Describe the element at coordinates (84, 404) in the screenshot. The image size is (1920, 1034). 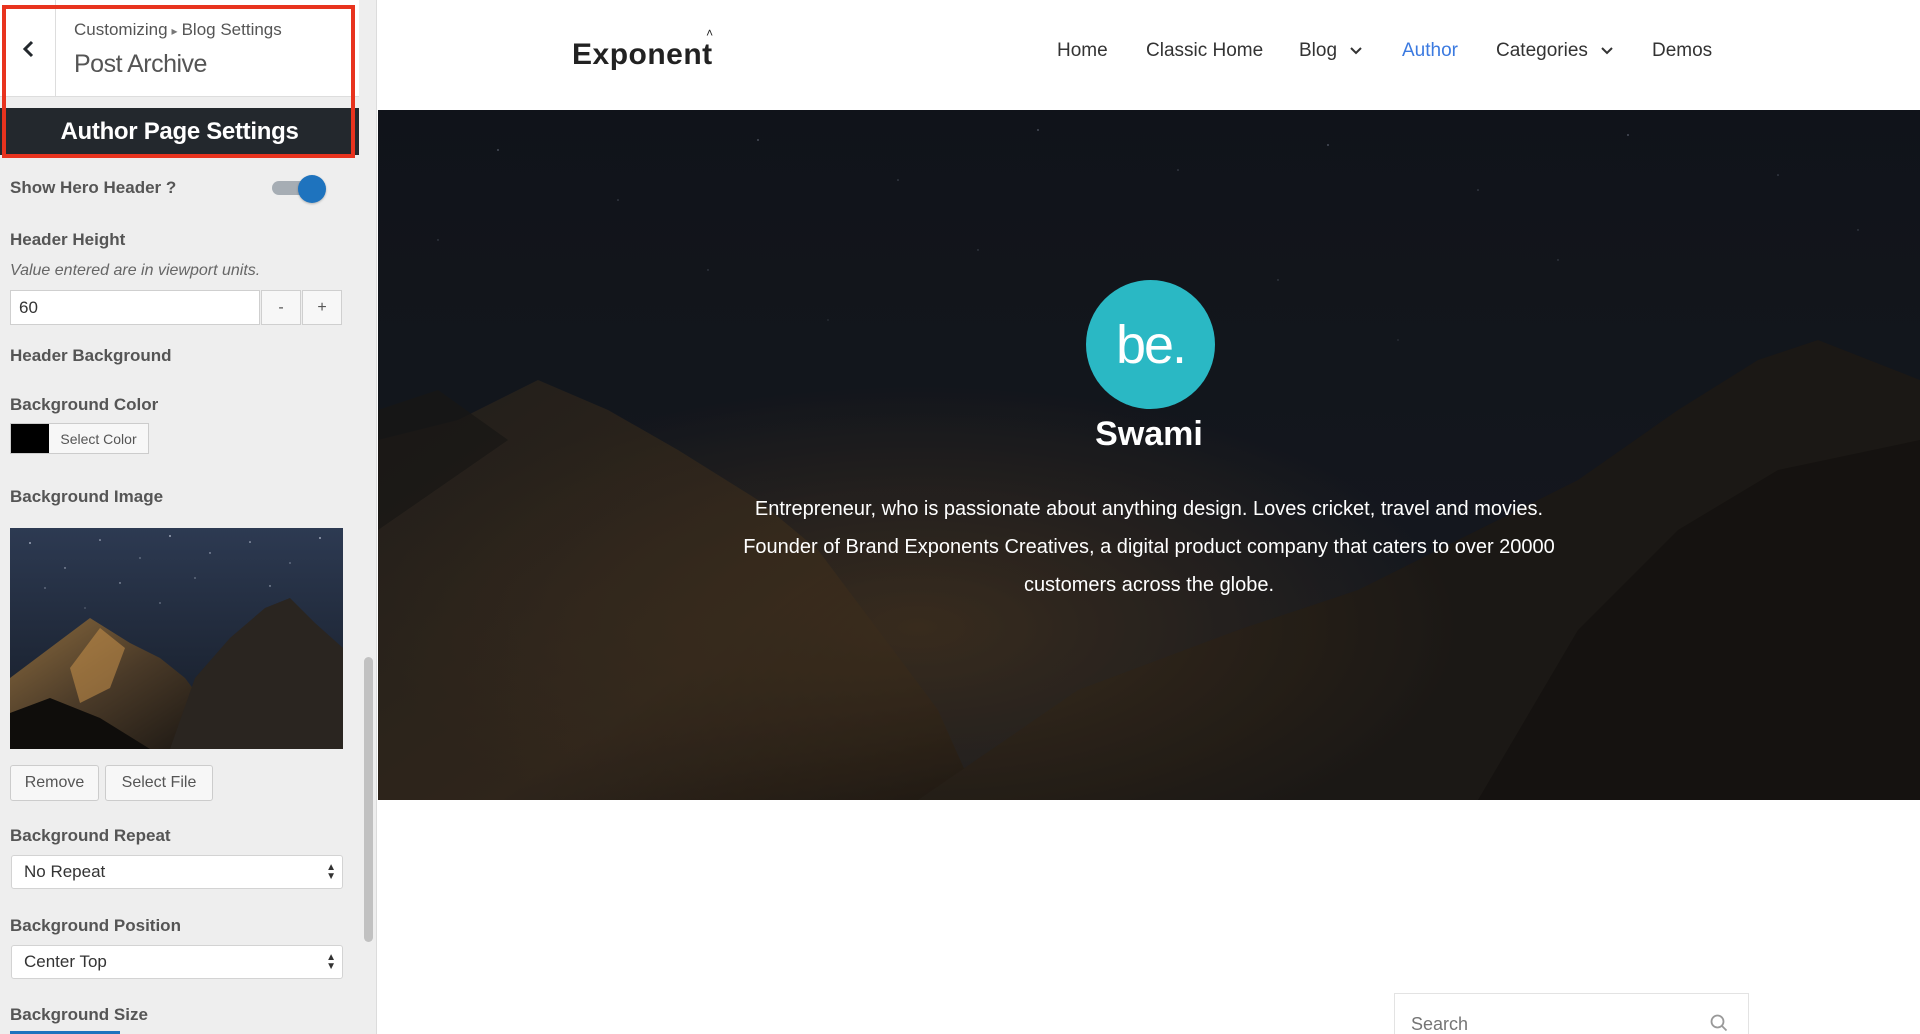
I see `background-color-label: Background Color` at that location.